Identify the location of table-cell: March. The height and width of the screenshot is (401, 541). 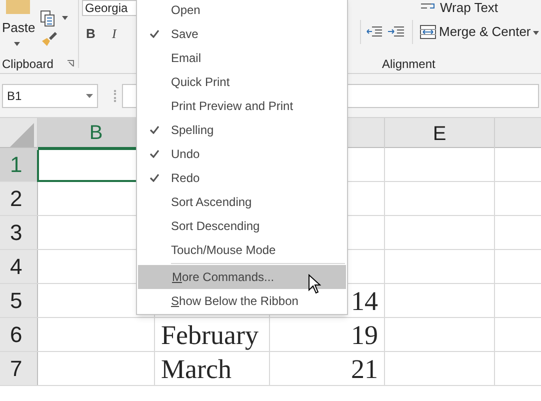
(196, 369).